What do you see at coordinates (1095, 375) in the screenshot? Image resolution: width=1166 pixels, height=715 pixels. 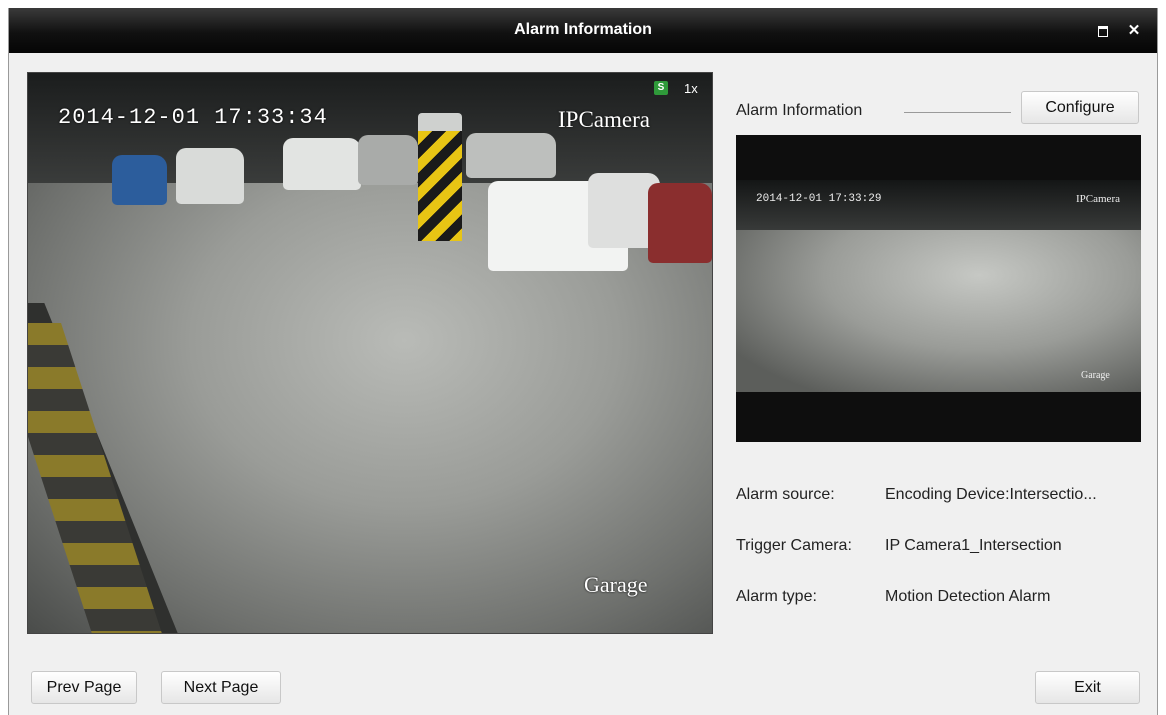 I see `snapshot-location-label: Garage` at bounding box center [1095, 375].